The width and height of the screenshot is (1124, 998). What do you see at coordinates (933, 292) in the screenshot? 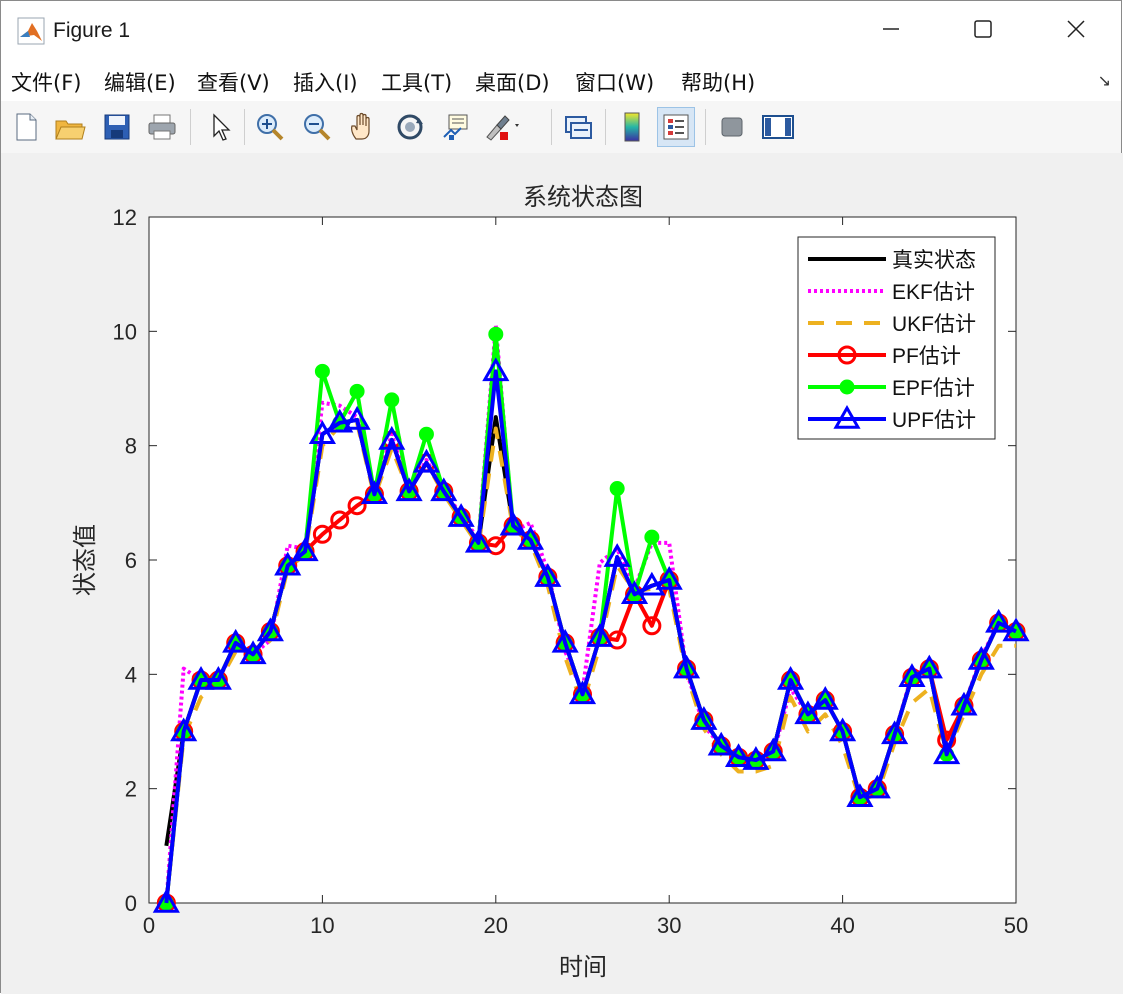
I see `legend-label-ekf: EKF估计` at bounding box center [933, 292].